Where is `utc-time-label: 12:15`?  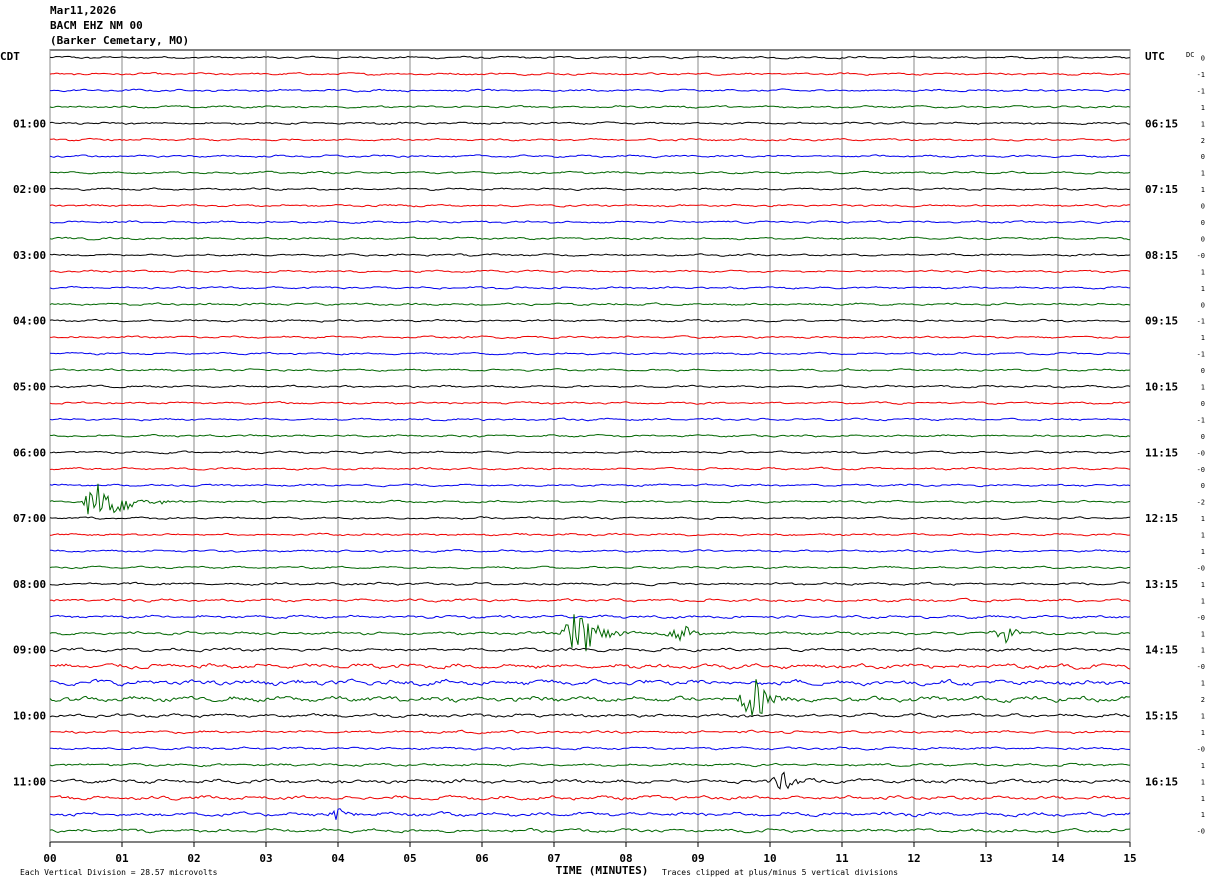 utc-time-label: 12:15 is located at coordinates (1161, 518).